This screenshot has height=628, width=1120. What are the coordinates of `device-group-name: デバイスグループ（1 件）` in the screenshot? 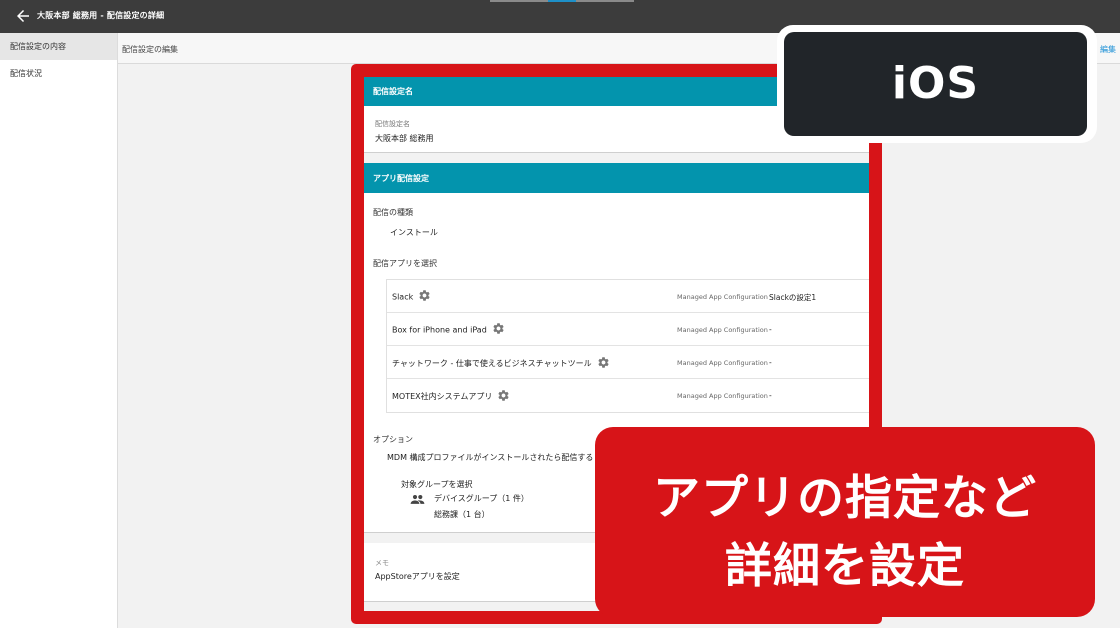 It's located at (481, 498).